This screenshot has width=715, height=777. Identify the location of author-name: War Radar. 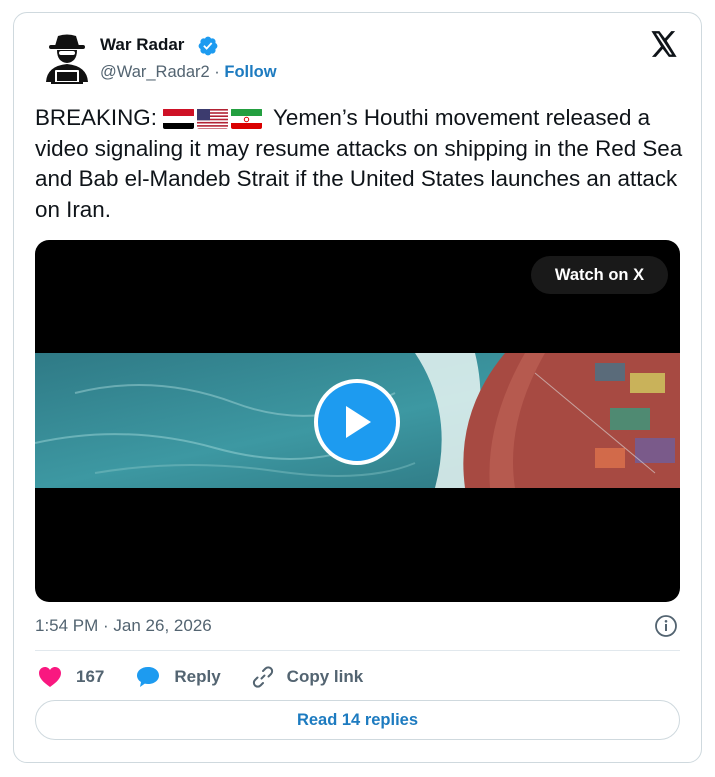
(142, 45).